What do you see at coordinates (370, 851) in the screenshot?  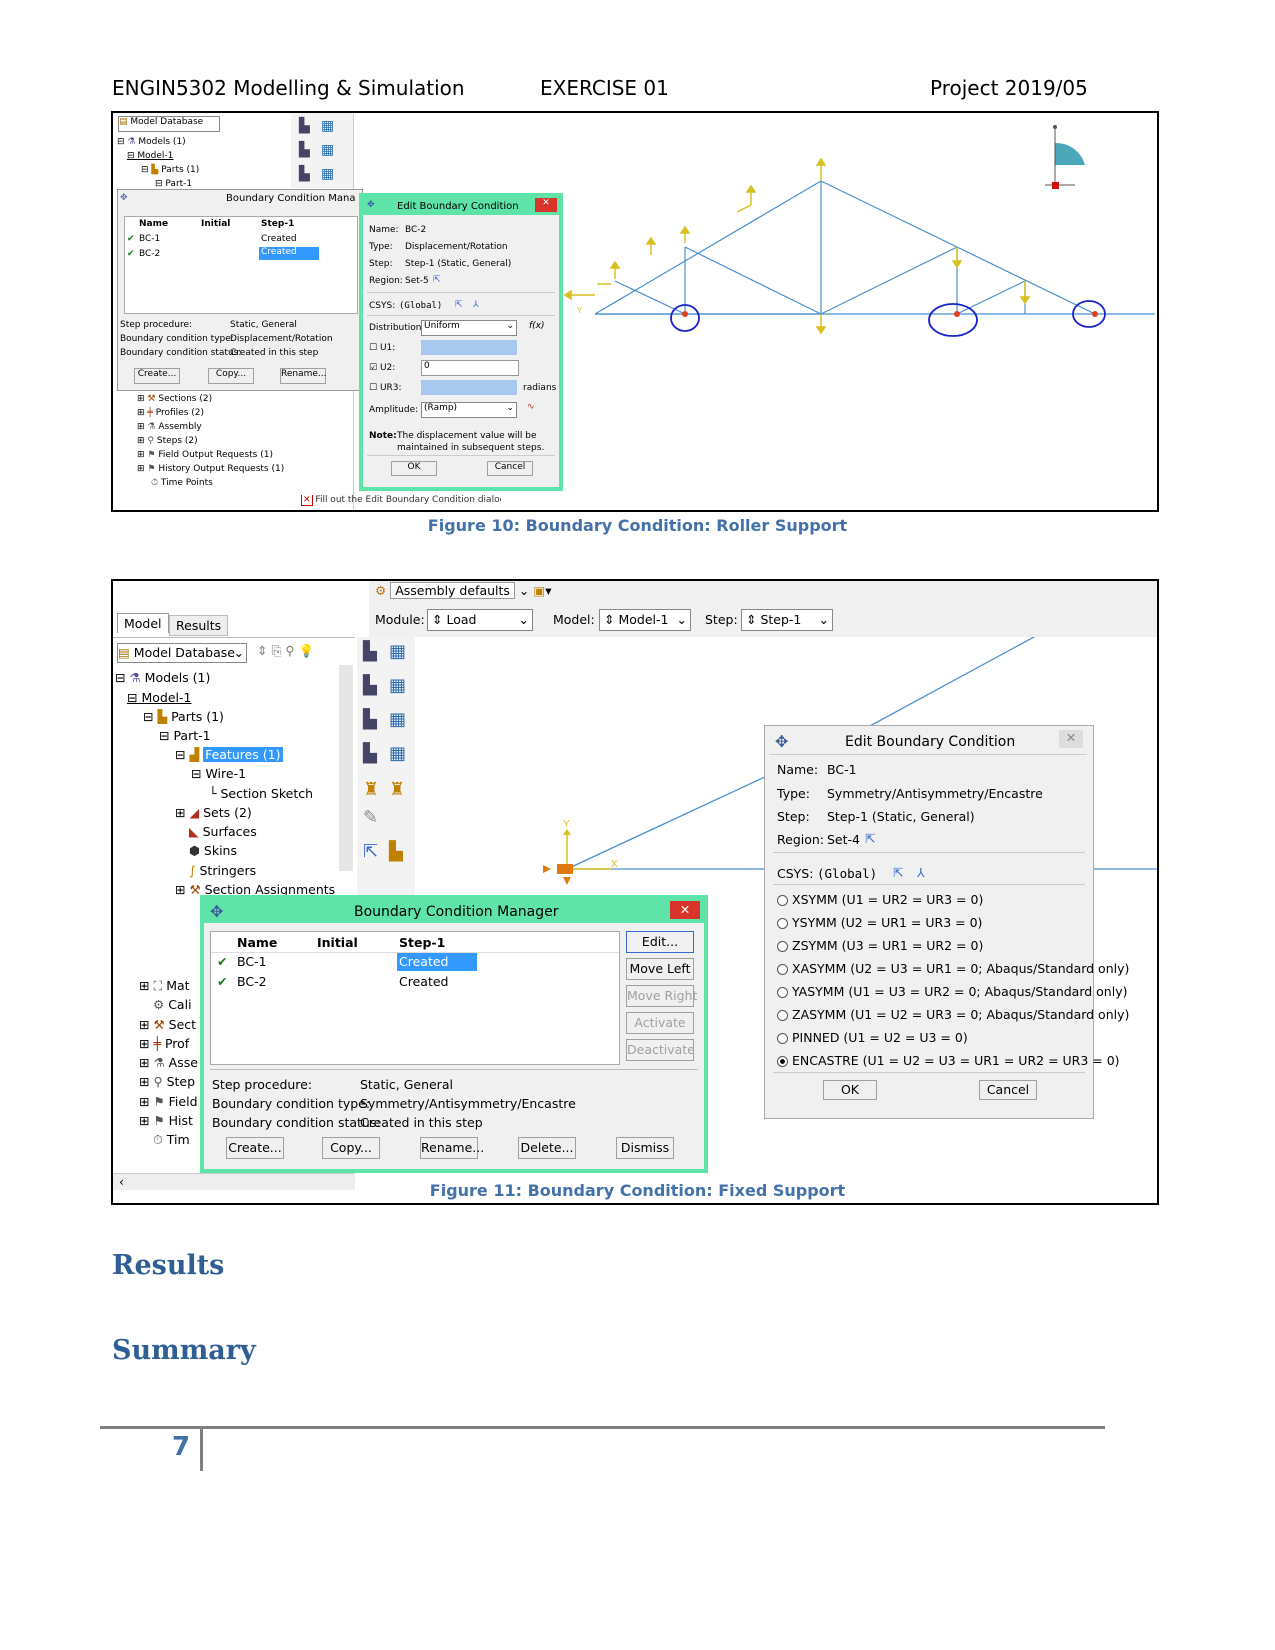 I see `query-icon: ⇱` at bounding box center [370, 851].